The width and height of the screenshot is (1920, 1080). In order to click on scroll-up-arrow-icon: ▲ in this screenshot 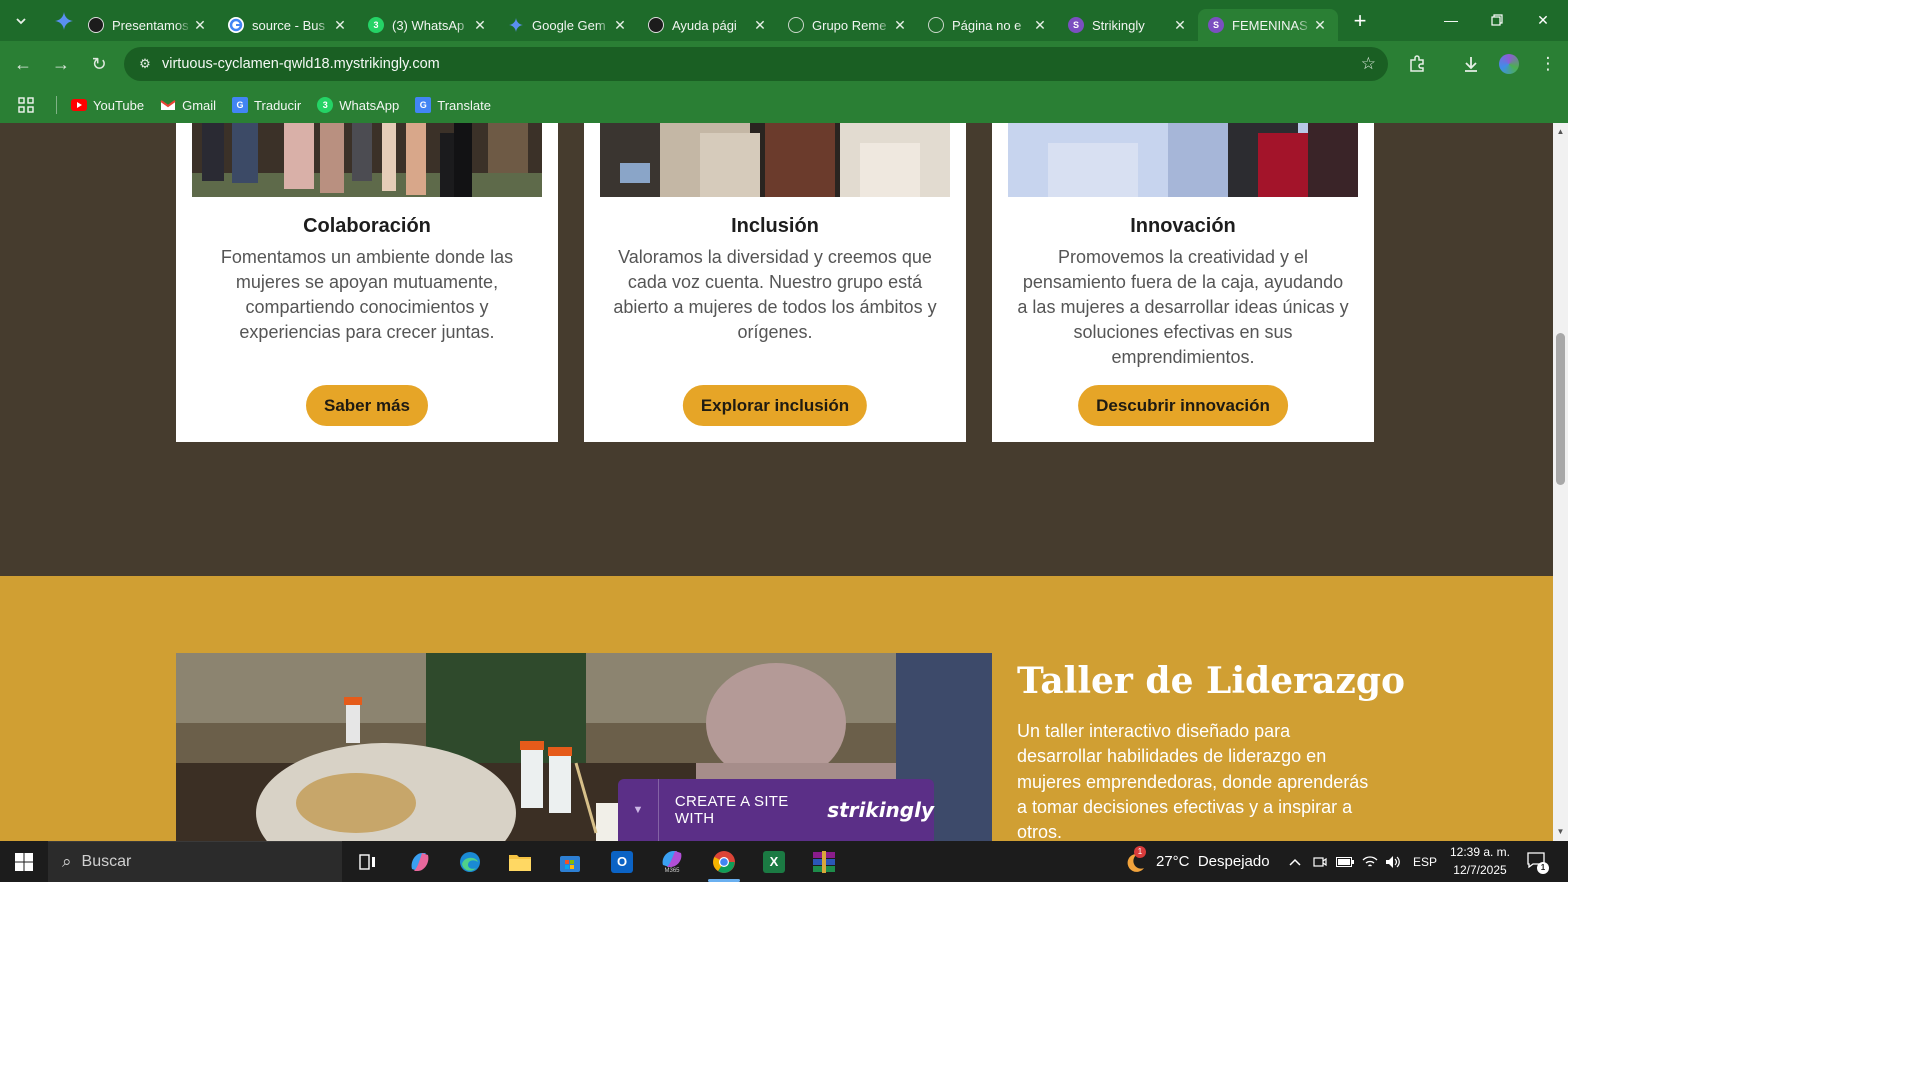, I will do `click(1560, 132)`.